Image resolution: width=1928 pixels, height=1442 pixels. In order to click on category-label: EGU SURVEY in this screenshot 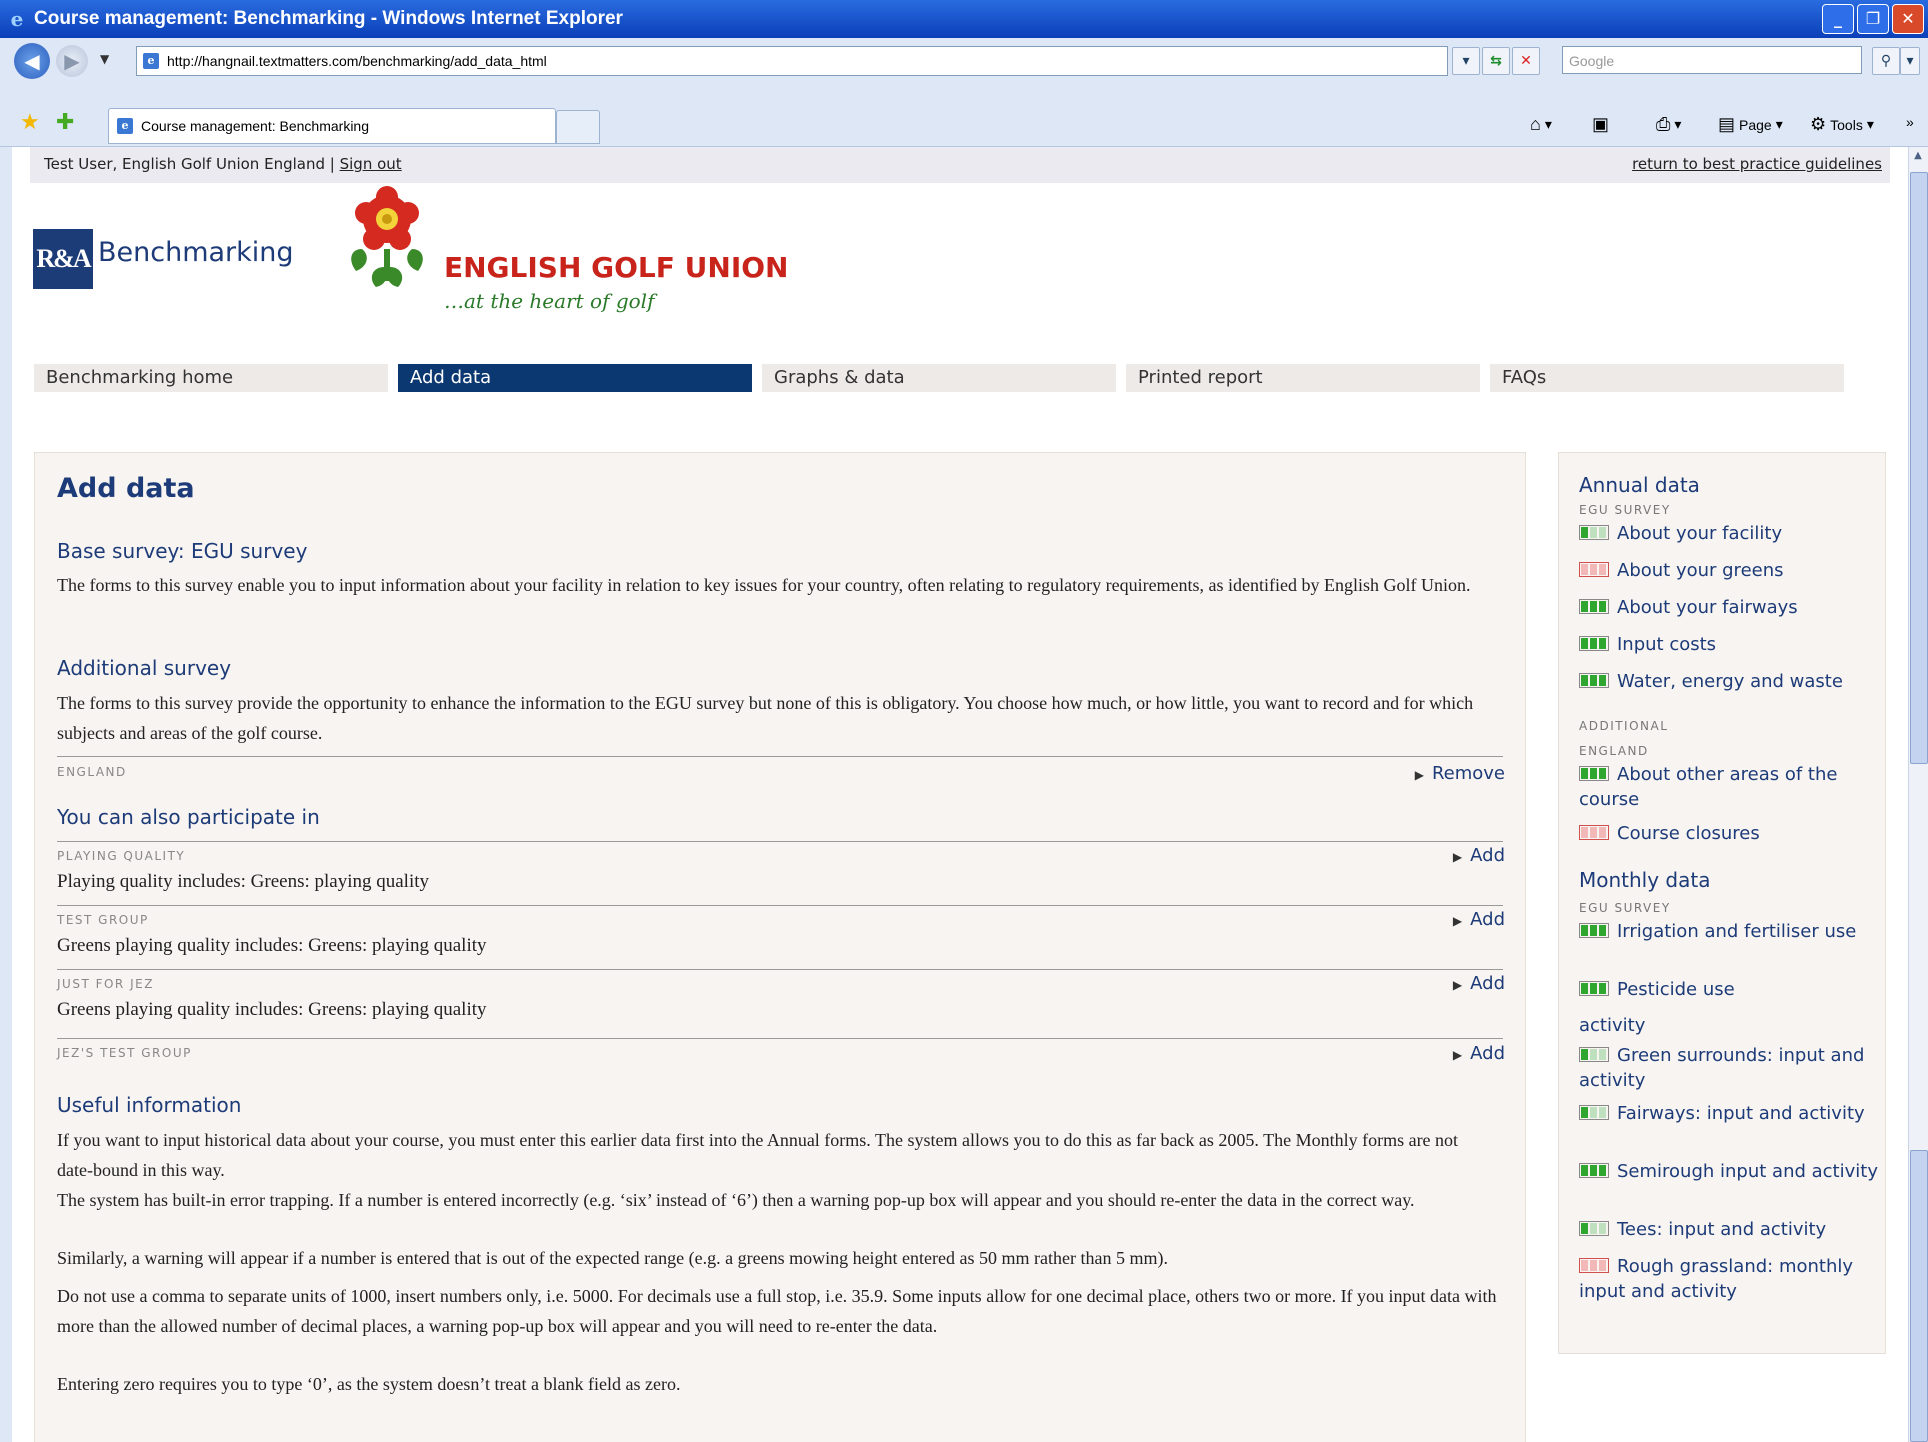, I will do `click(1625, 510)`.